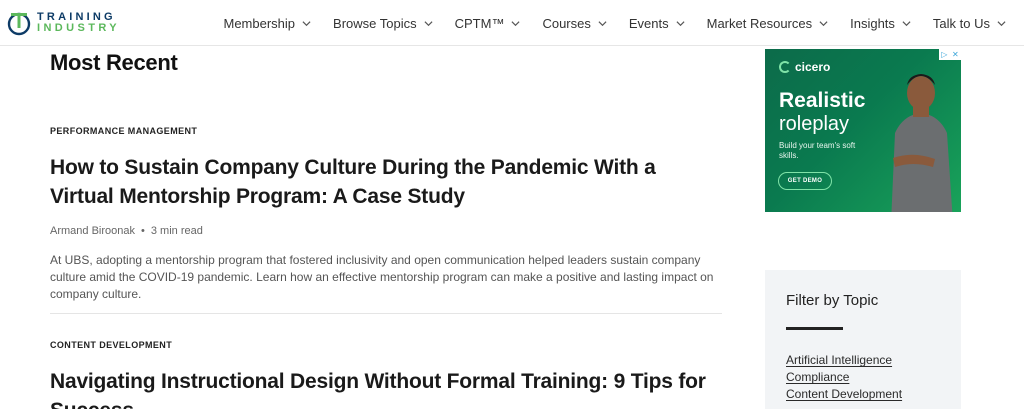  I want to click on nav-label: CPTM™, so click(479, 23).